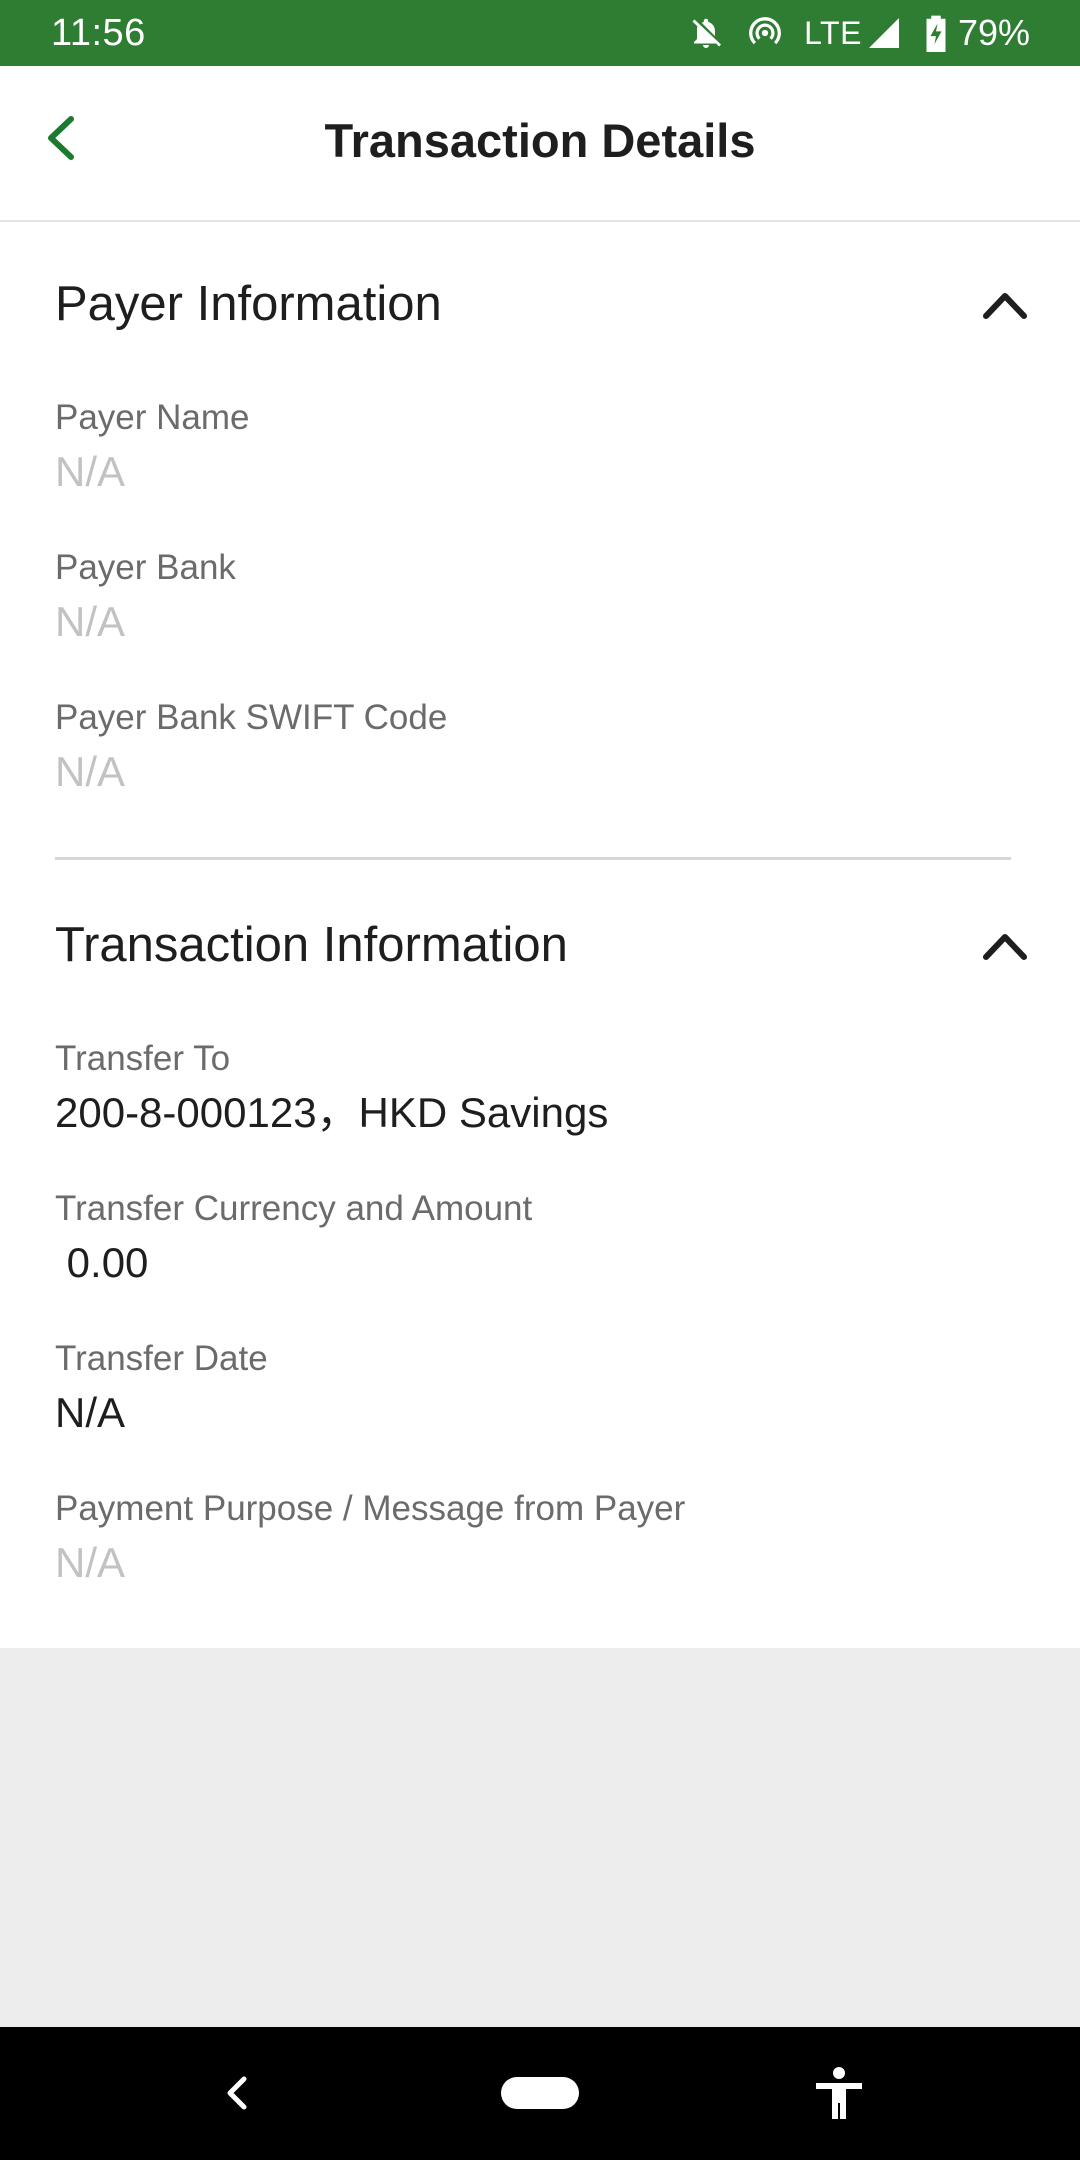 The height and width of the screenshot is (2160, 1080). Describe the element at coordinates (535, 597) in the screenshot. I see `payer-bank-field: Payer Bank N/A` at that location.